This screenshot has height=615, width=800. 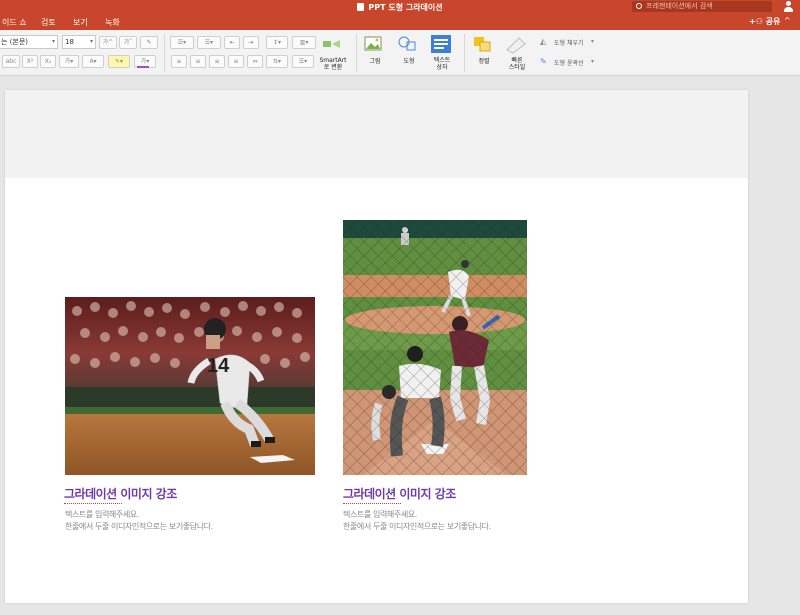 What do you see at coordinates (303, 61) in the screenshot?
I see `align-text-button: ☰▾` at bounding box center [303, 61].